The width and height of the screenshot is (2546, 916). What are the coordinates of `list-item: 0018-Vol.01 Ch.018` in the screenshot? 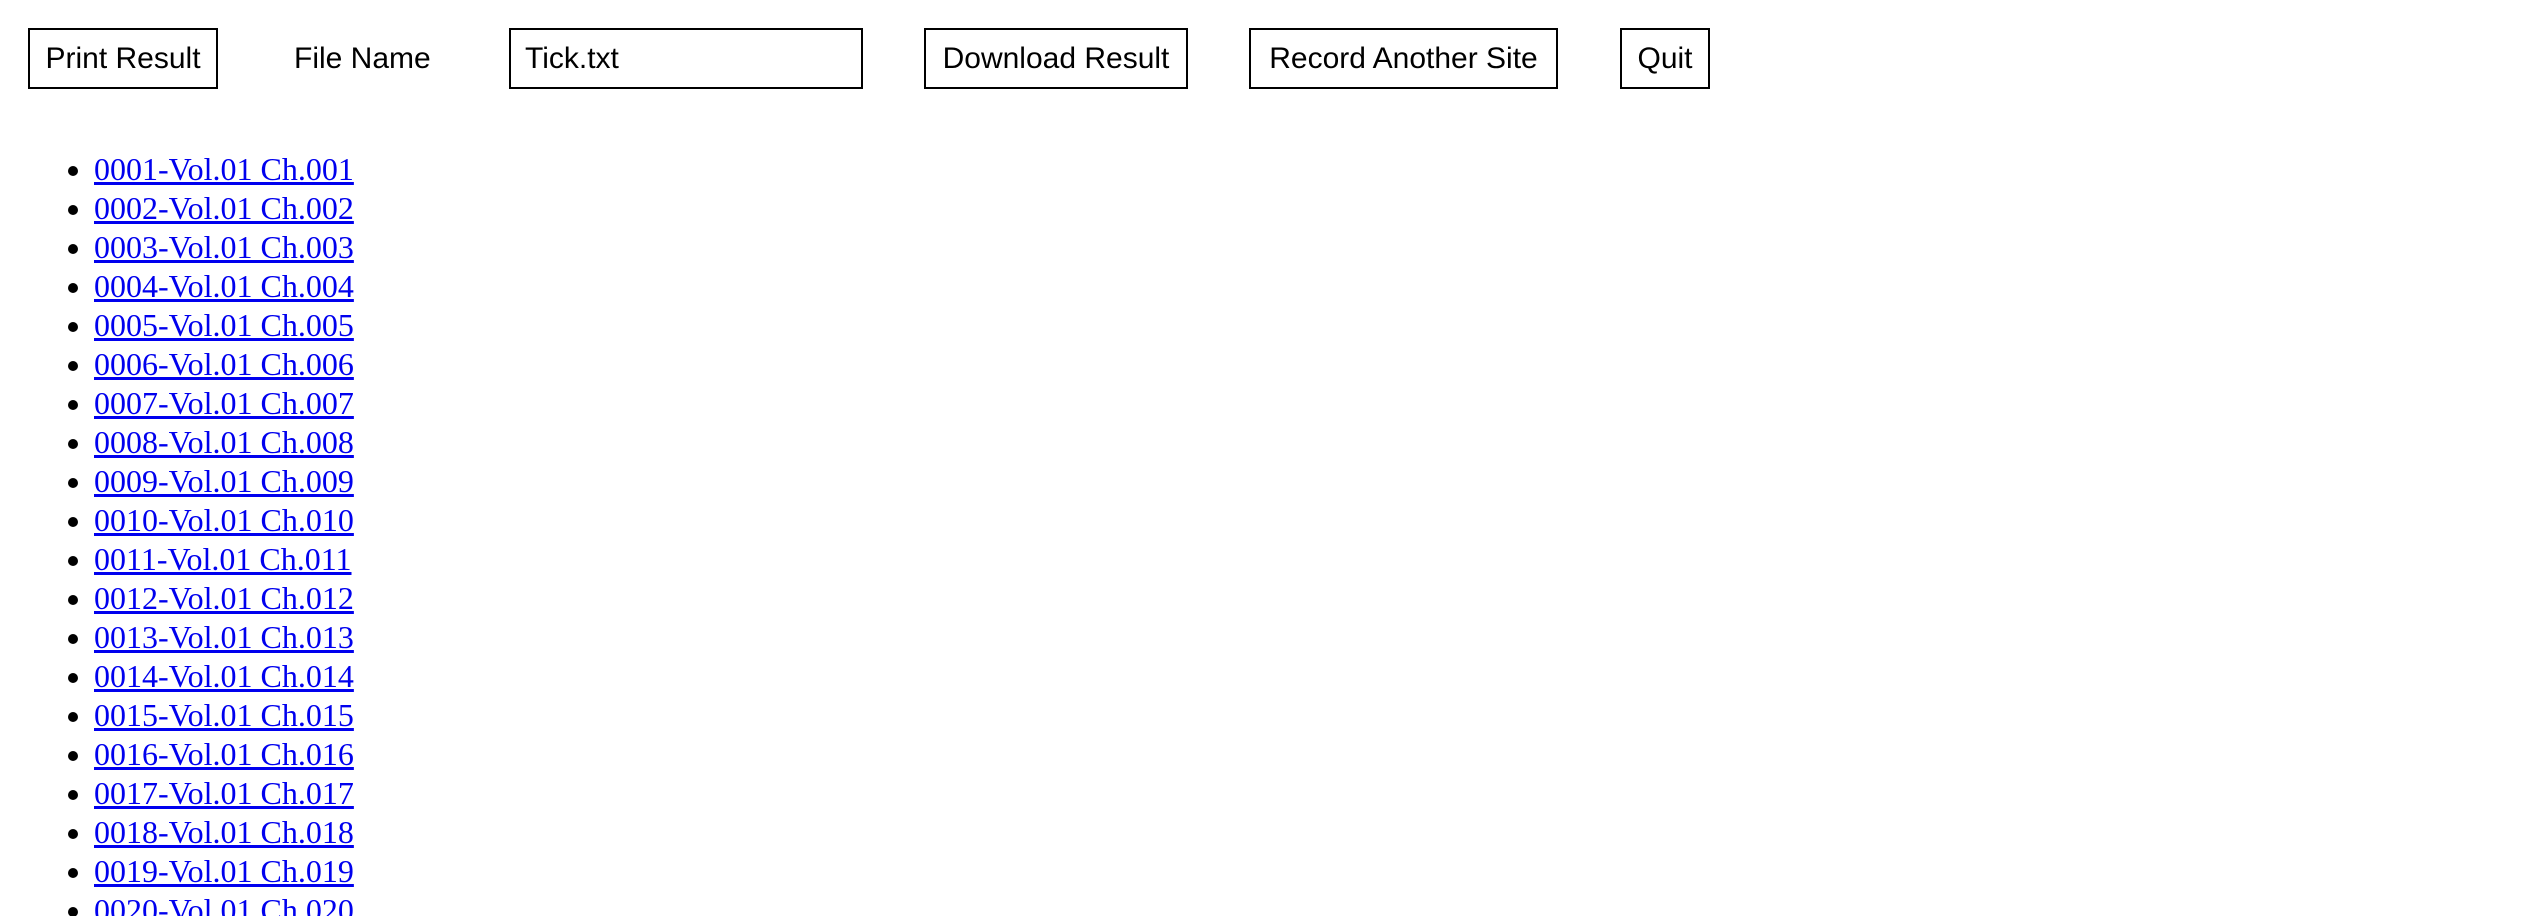 It's located at (224, 832).